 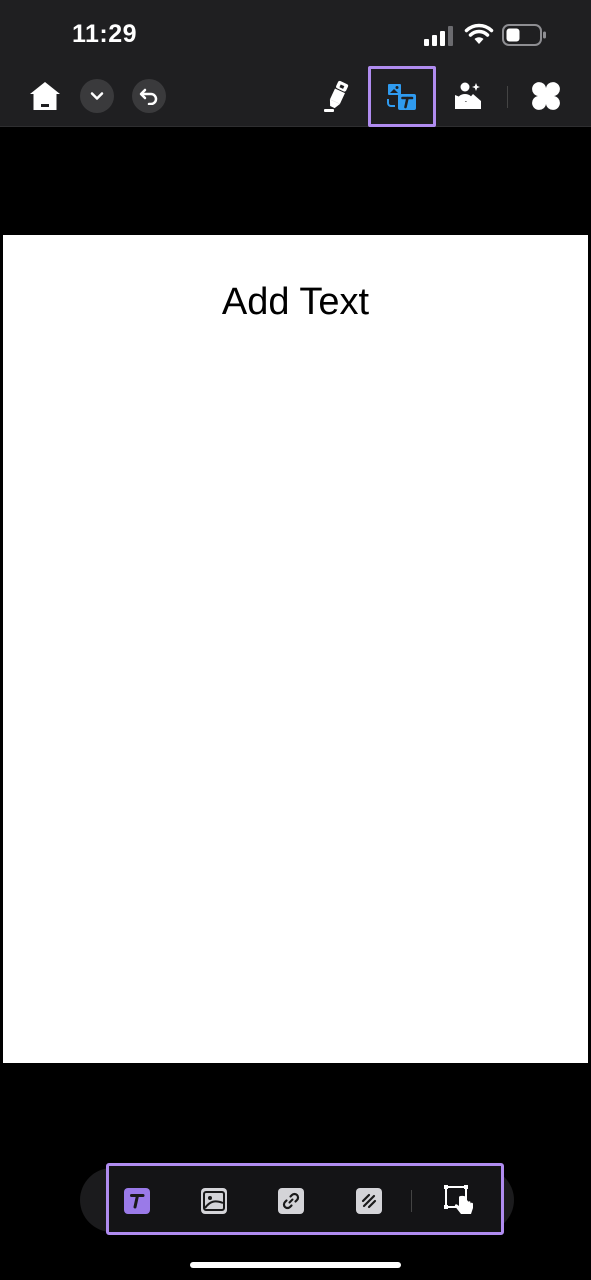 I want to click on home-icon, so click(x=45, y=96).